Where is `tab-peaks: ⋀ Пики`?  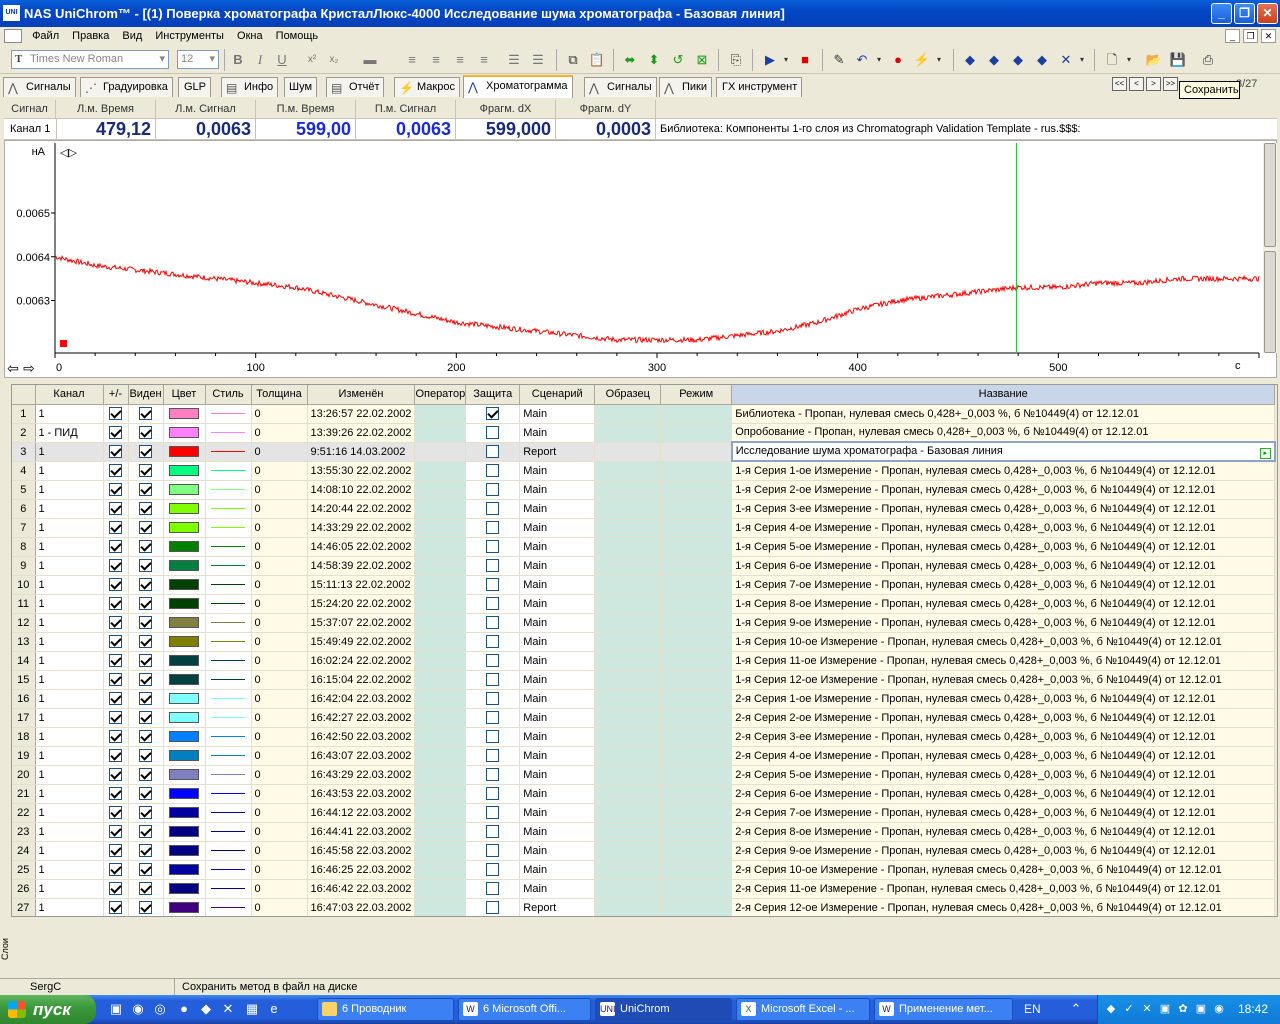 tab-peaks: ⋀ Пики is located at coordinates (686, 87).